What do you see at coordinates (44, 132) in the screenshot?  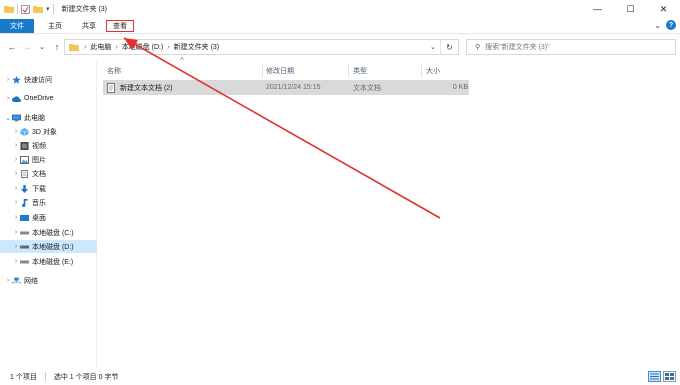 I see `nav-item-label: 3D 对象` at bounding box center [44, 132].